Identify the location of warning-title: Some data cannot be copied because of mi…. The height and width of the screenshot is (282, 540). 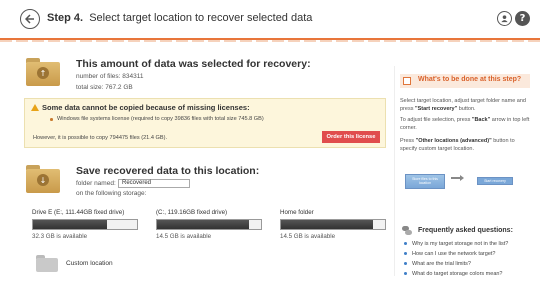
(146, 107).